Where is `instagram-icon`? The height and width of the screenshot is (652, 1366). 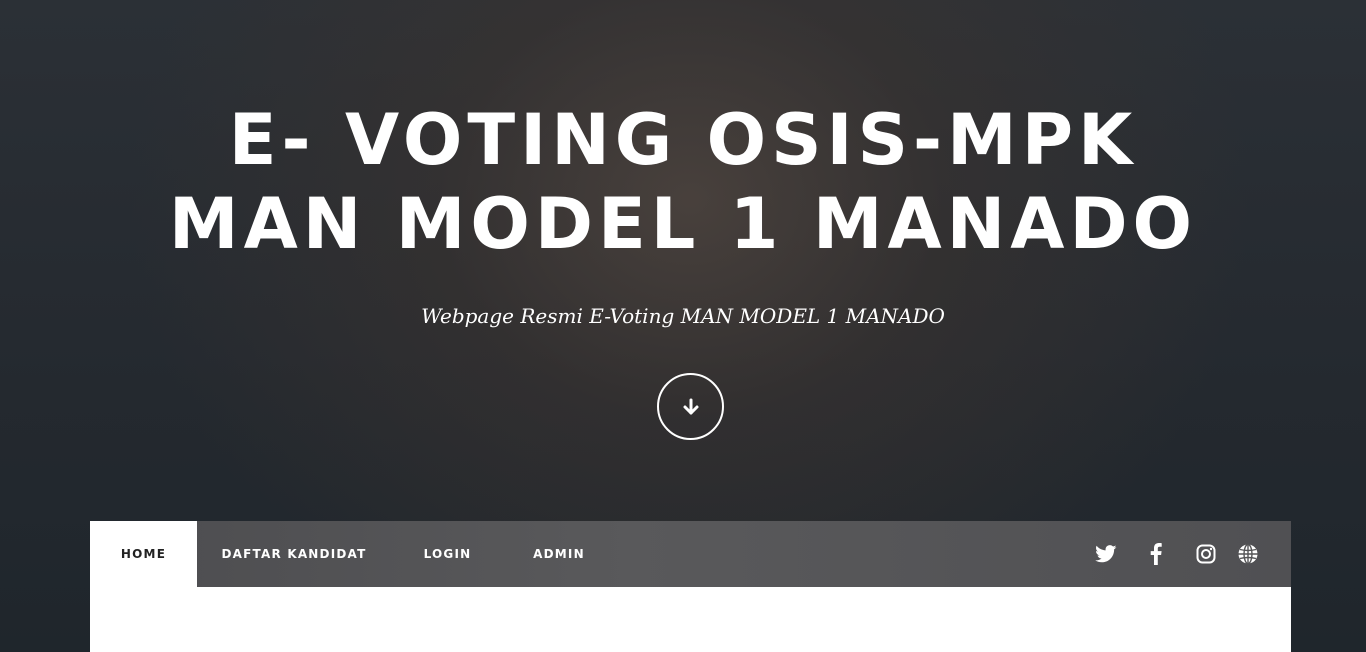 instagram-icon is located at coordinates (1206, 554).